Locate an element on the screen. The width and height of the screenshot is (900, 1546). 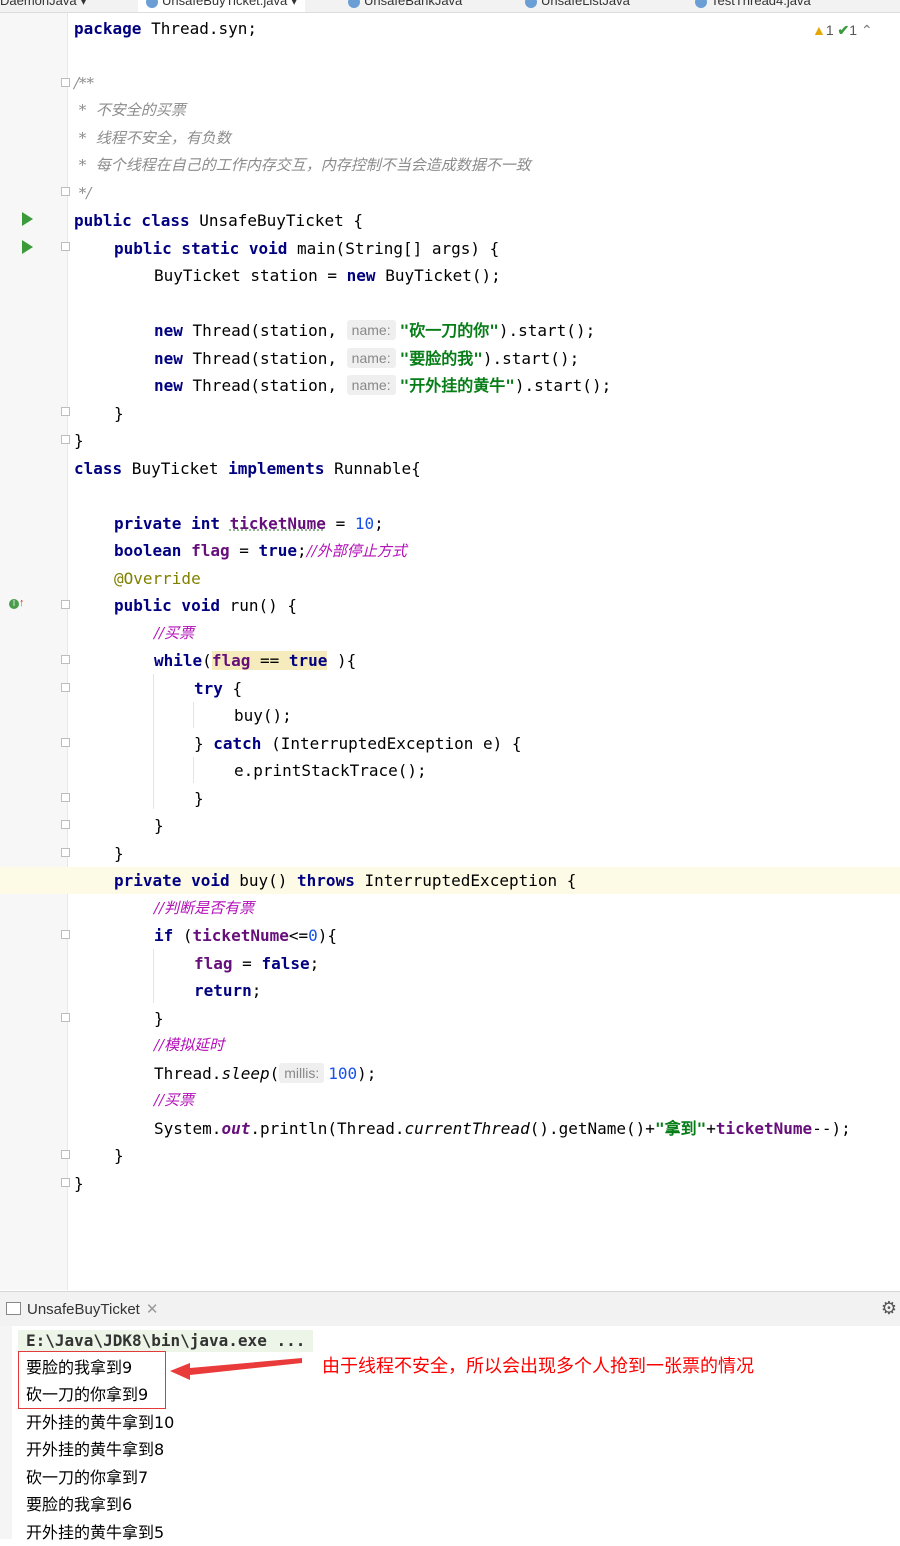
code-line: boolean flag = true;//外部停止方式 is located at coordinates (260, 550).